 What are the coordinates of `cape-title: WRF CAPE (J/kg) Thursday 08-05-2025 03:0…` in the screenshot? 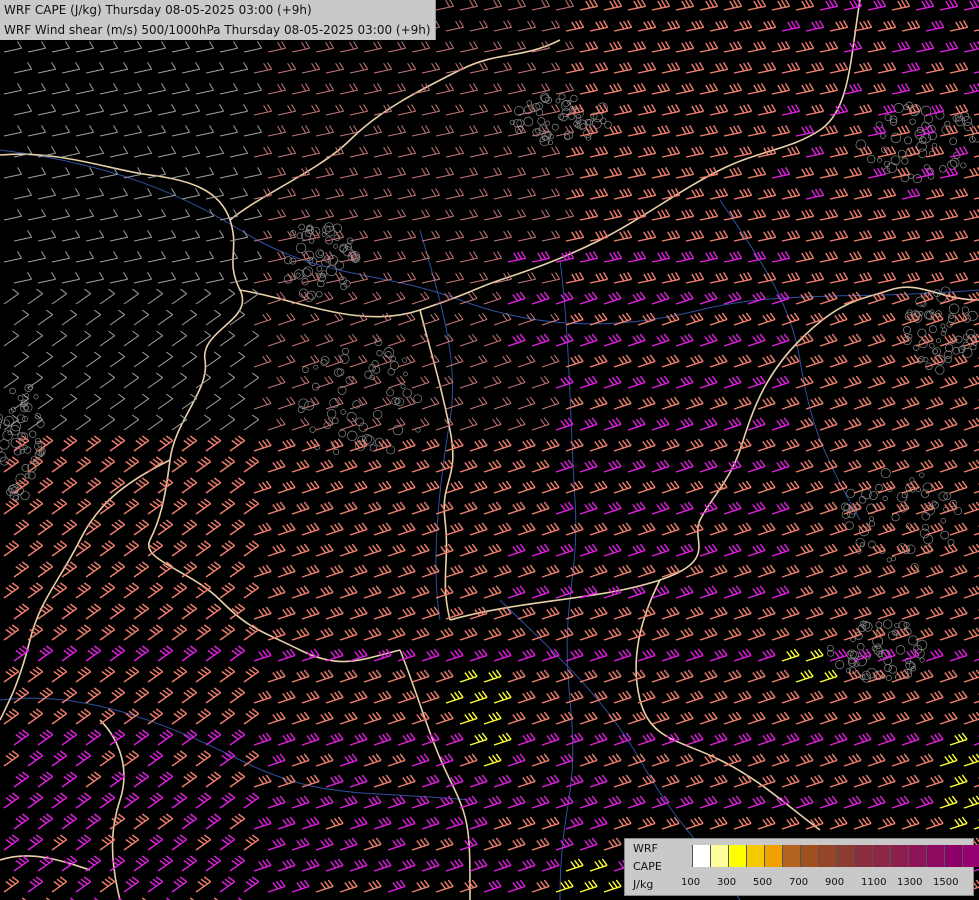 It's located at (158, 10).